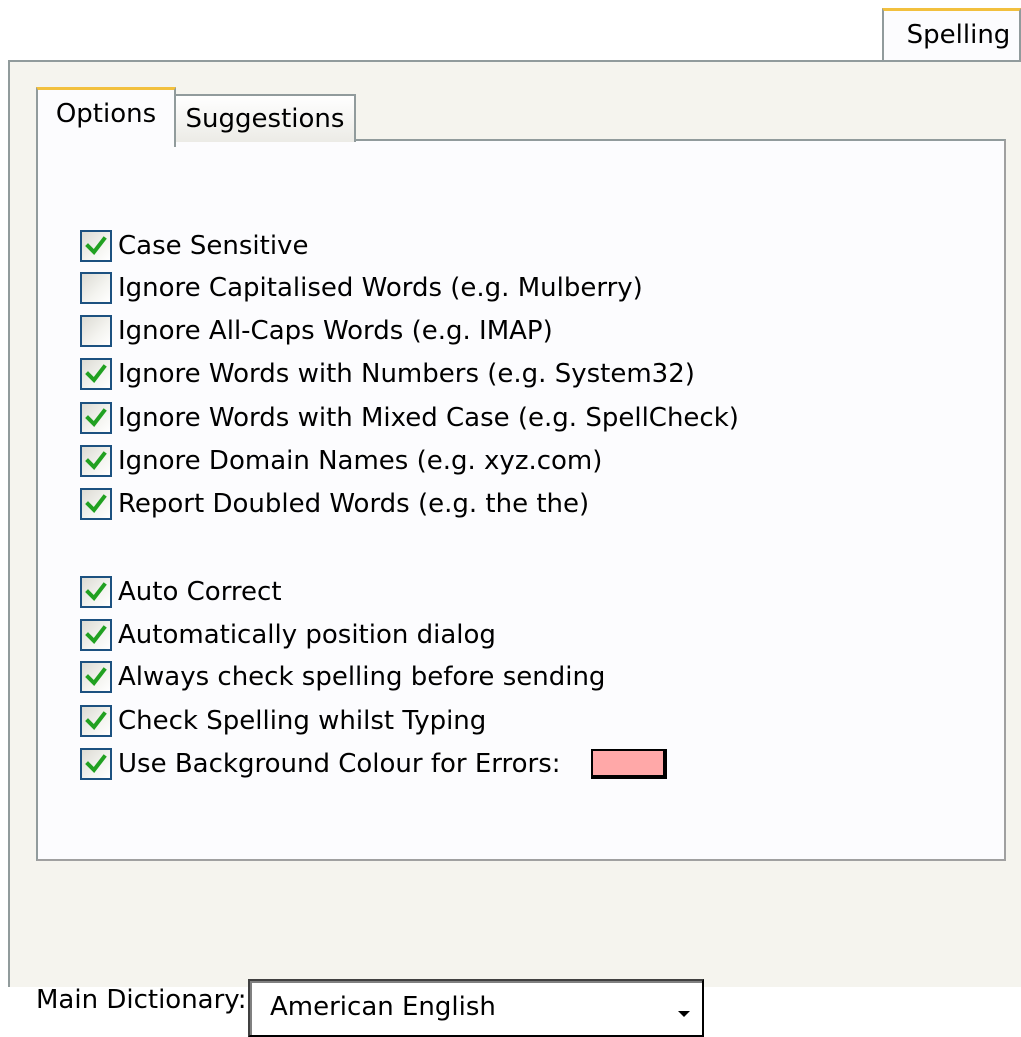 This screenshot has height=1037, width=1021. I want to click on main-dictionary-label: Main Dictionary:, so click(141, 1000).